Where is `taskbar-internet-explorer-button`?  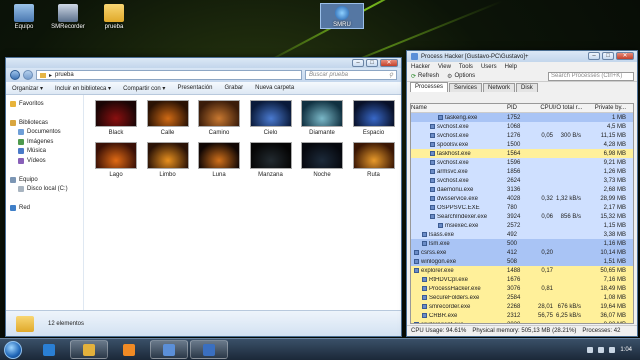 taskbar-internet-explorer-button is located at coordinates (49, 349).